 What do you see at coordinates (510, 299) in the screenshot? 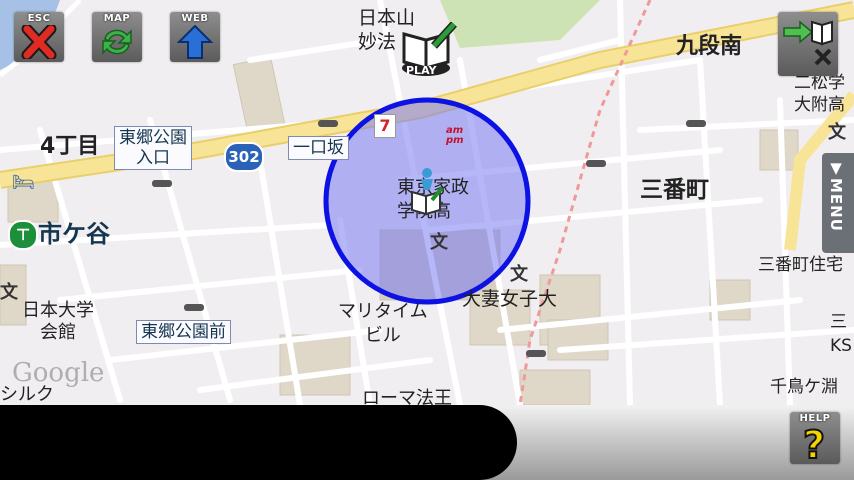
I see `label-otsuma: 大妻女子大` at bounding box center [510, 299].